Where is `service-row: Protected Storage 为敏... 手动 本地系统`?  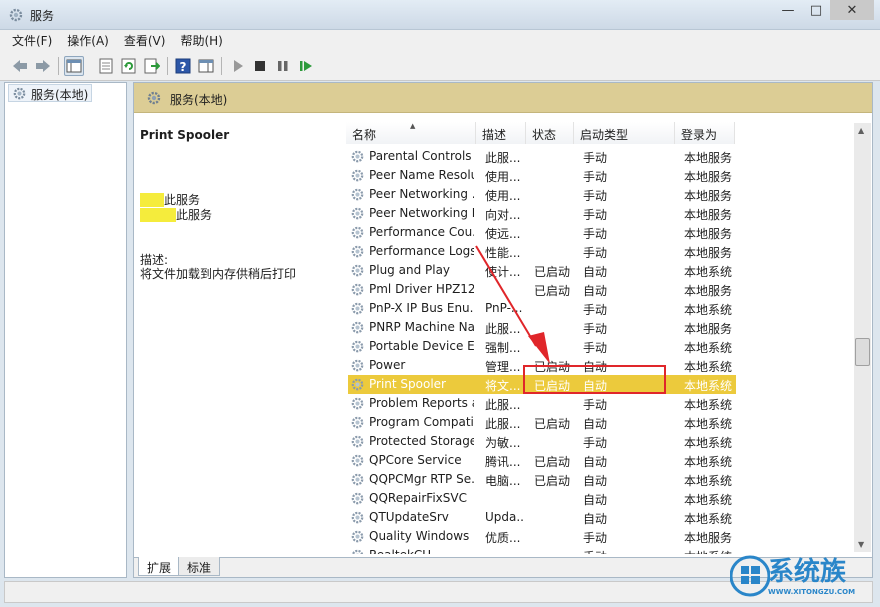 service-row: Protected Storage 为敏... 手动 本地系统 is located at coordinates (542, 441).